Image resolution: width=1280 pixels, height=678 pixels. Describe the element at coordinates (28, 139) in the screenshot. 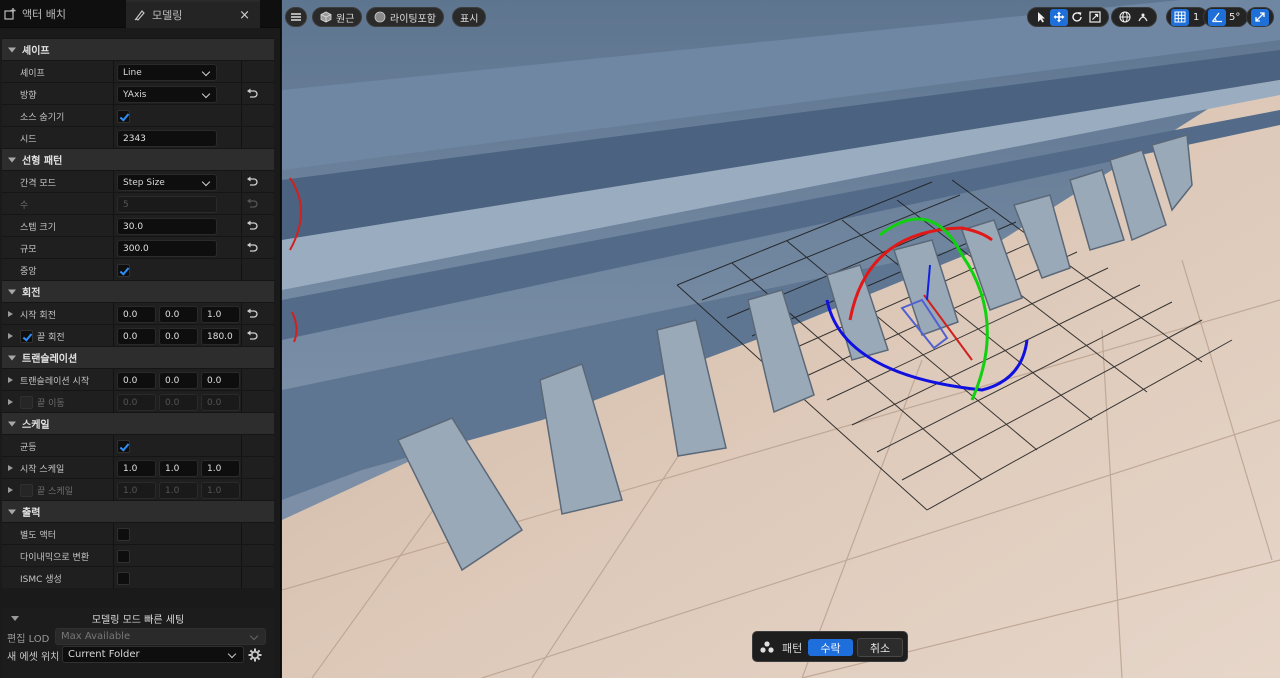

I see `seed-label: 시드` at that location.